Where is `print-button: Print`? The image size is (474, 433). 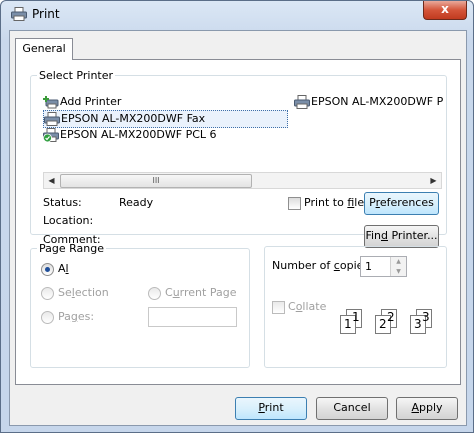 print-button: Print is located at coordinates (271, 408).